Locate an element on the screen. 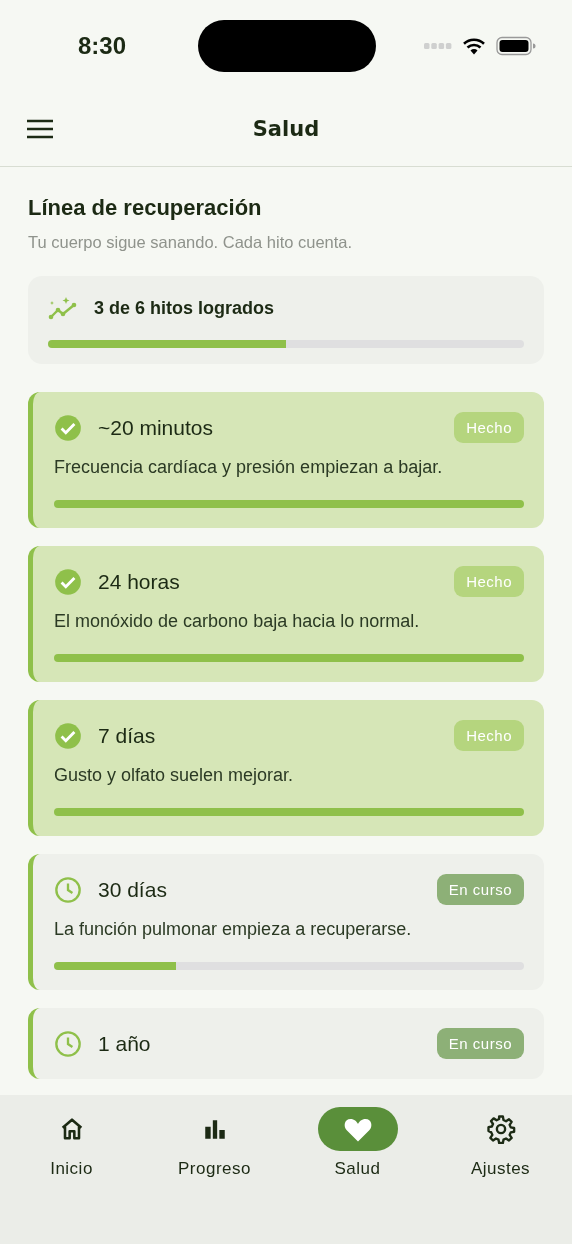 The image size is (572, 1244). milestone-title: 24 horas is located at coordinates (139, 581).